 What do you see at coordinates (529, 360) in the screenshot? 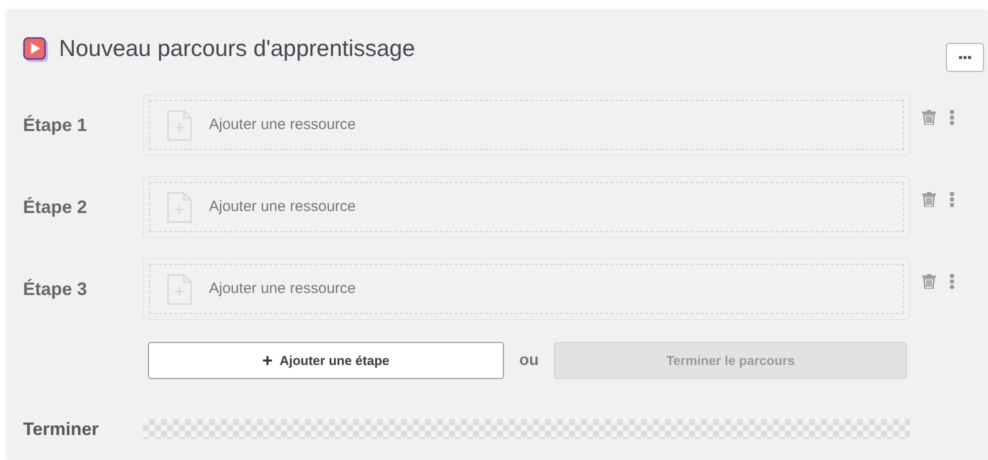
I see `or-separator: ou` at bounding box center [529, 360].